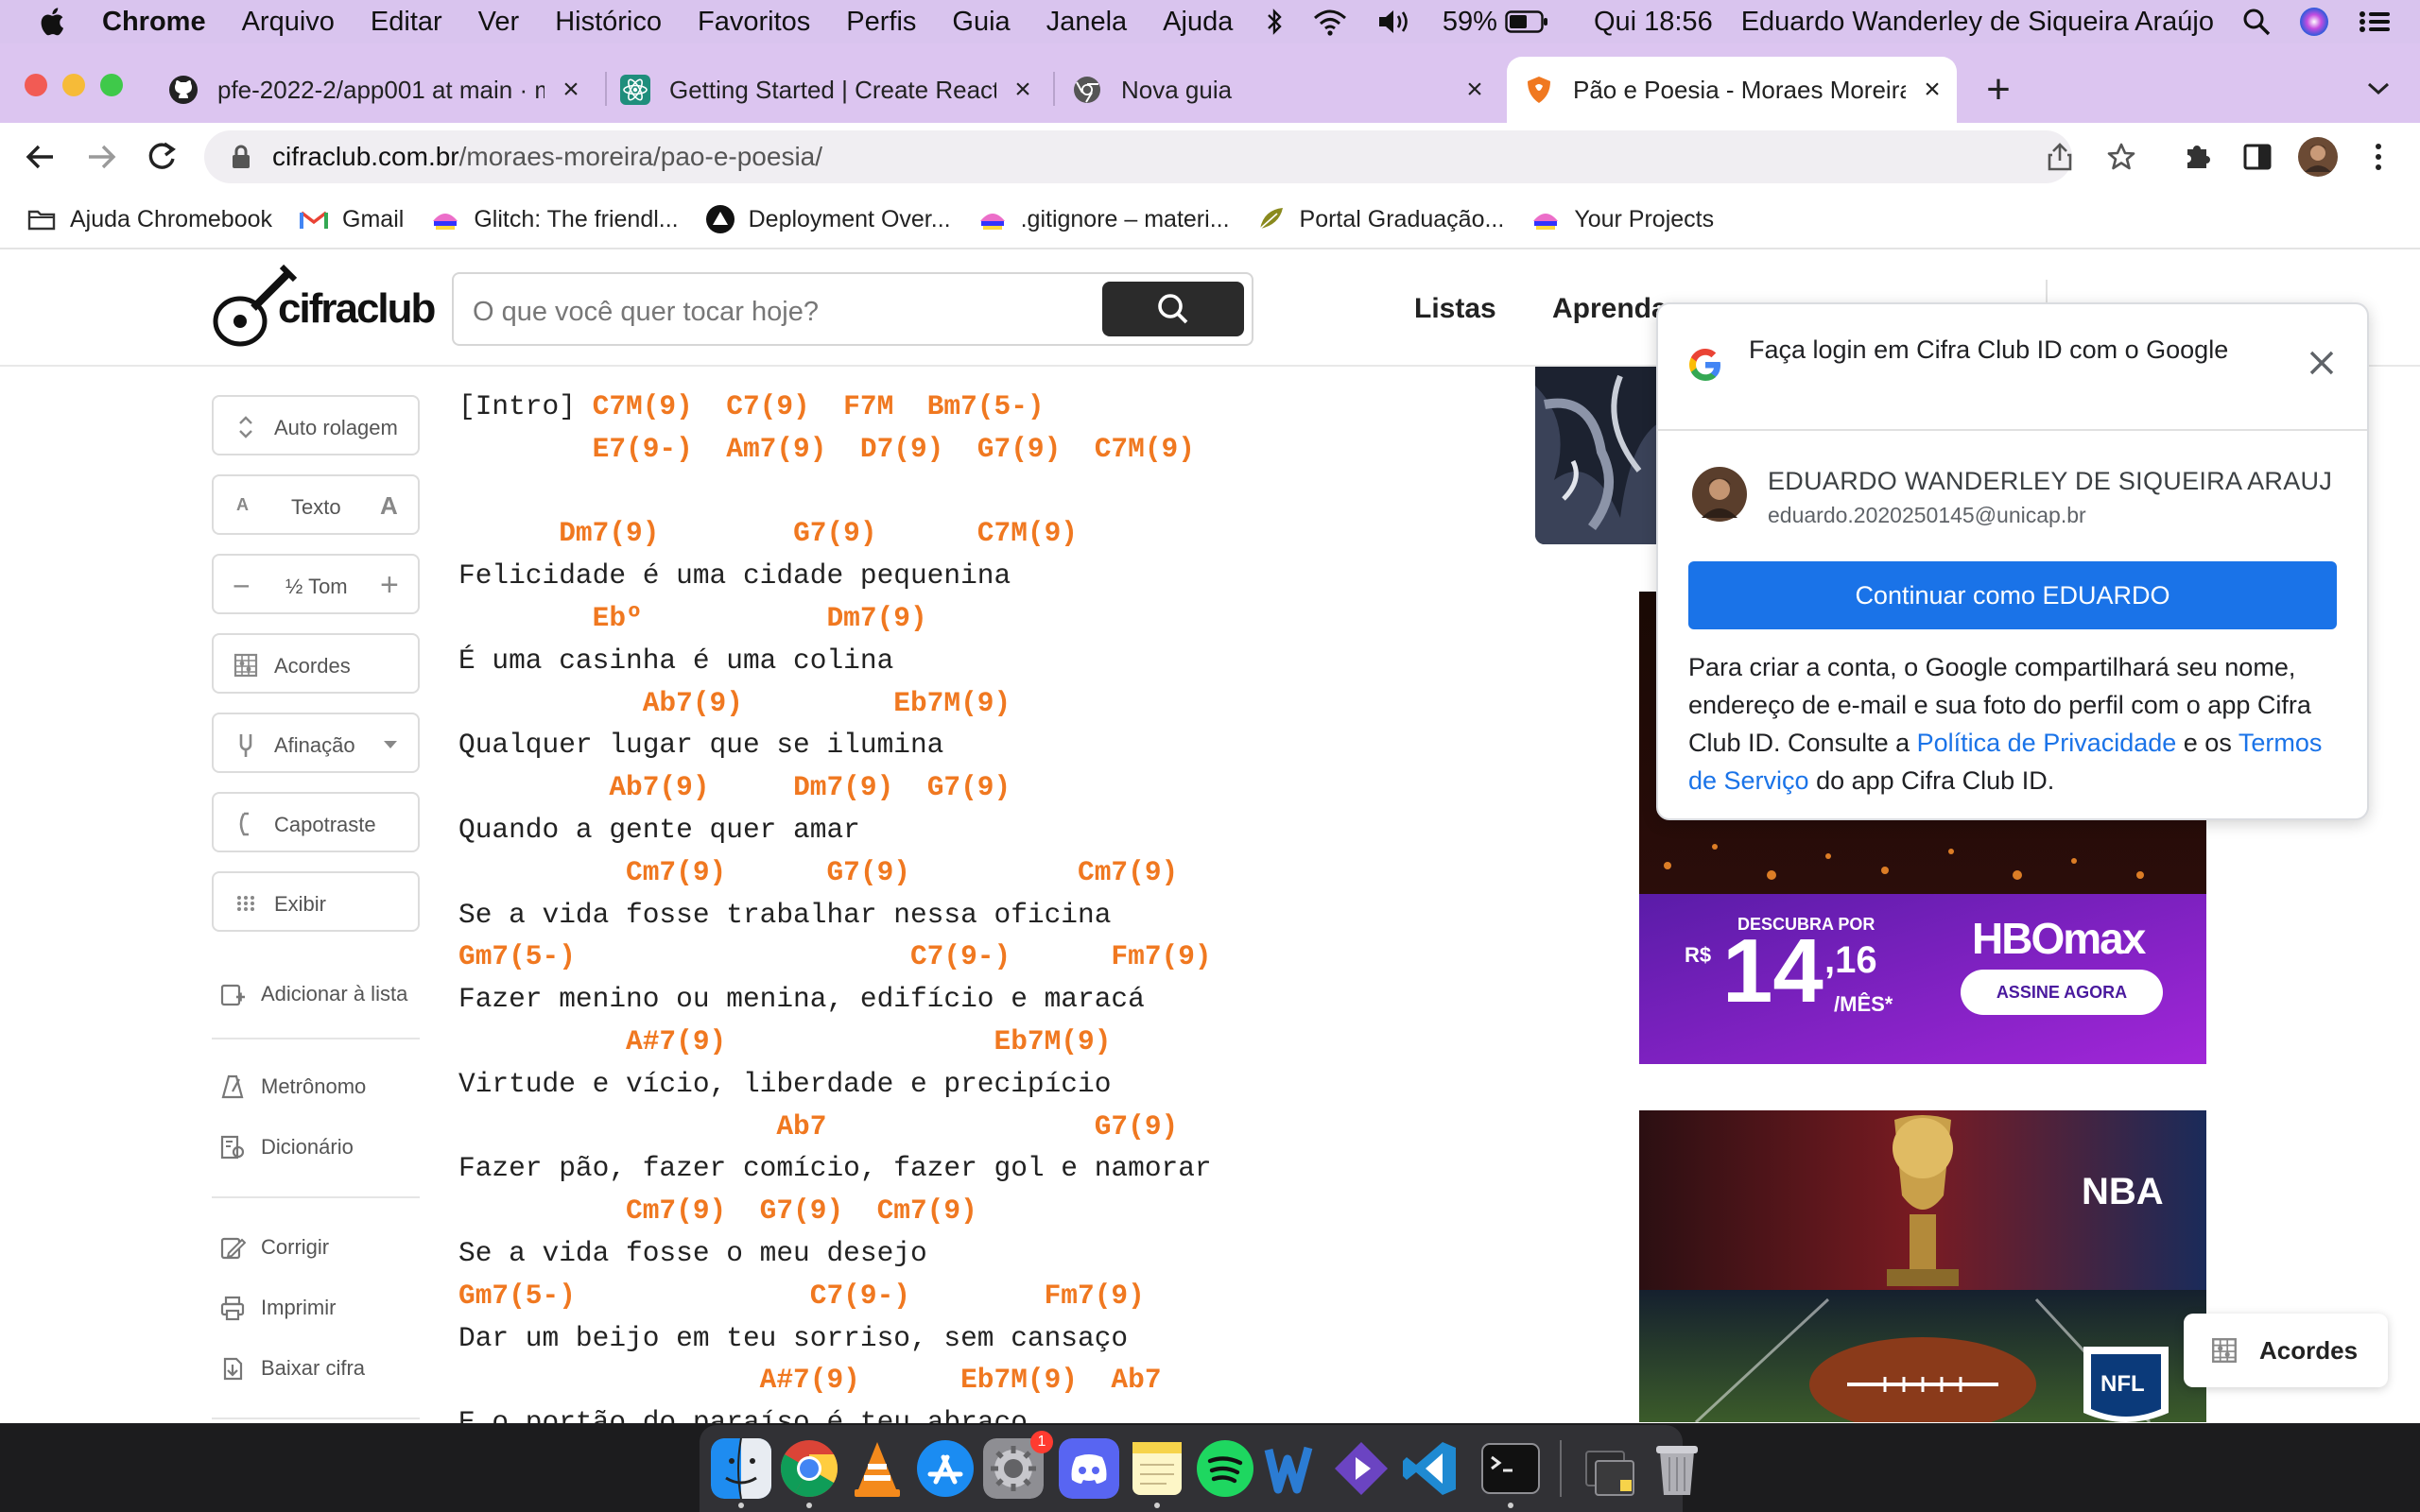  Describe the element at coordinates (2378, 157) in the screenshot. I see `chrome-menu-icon` at that location.